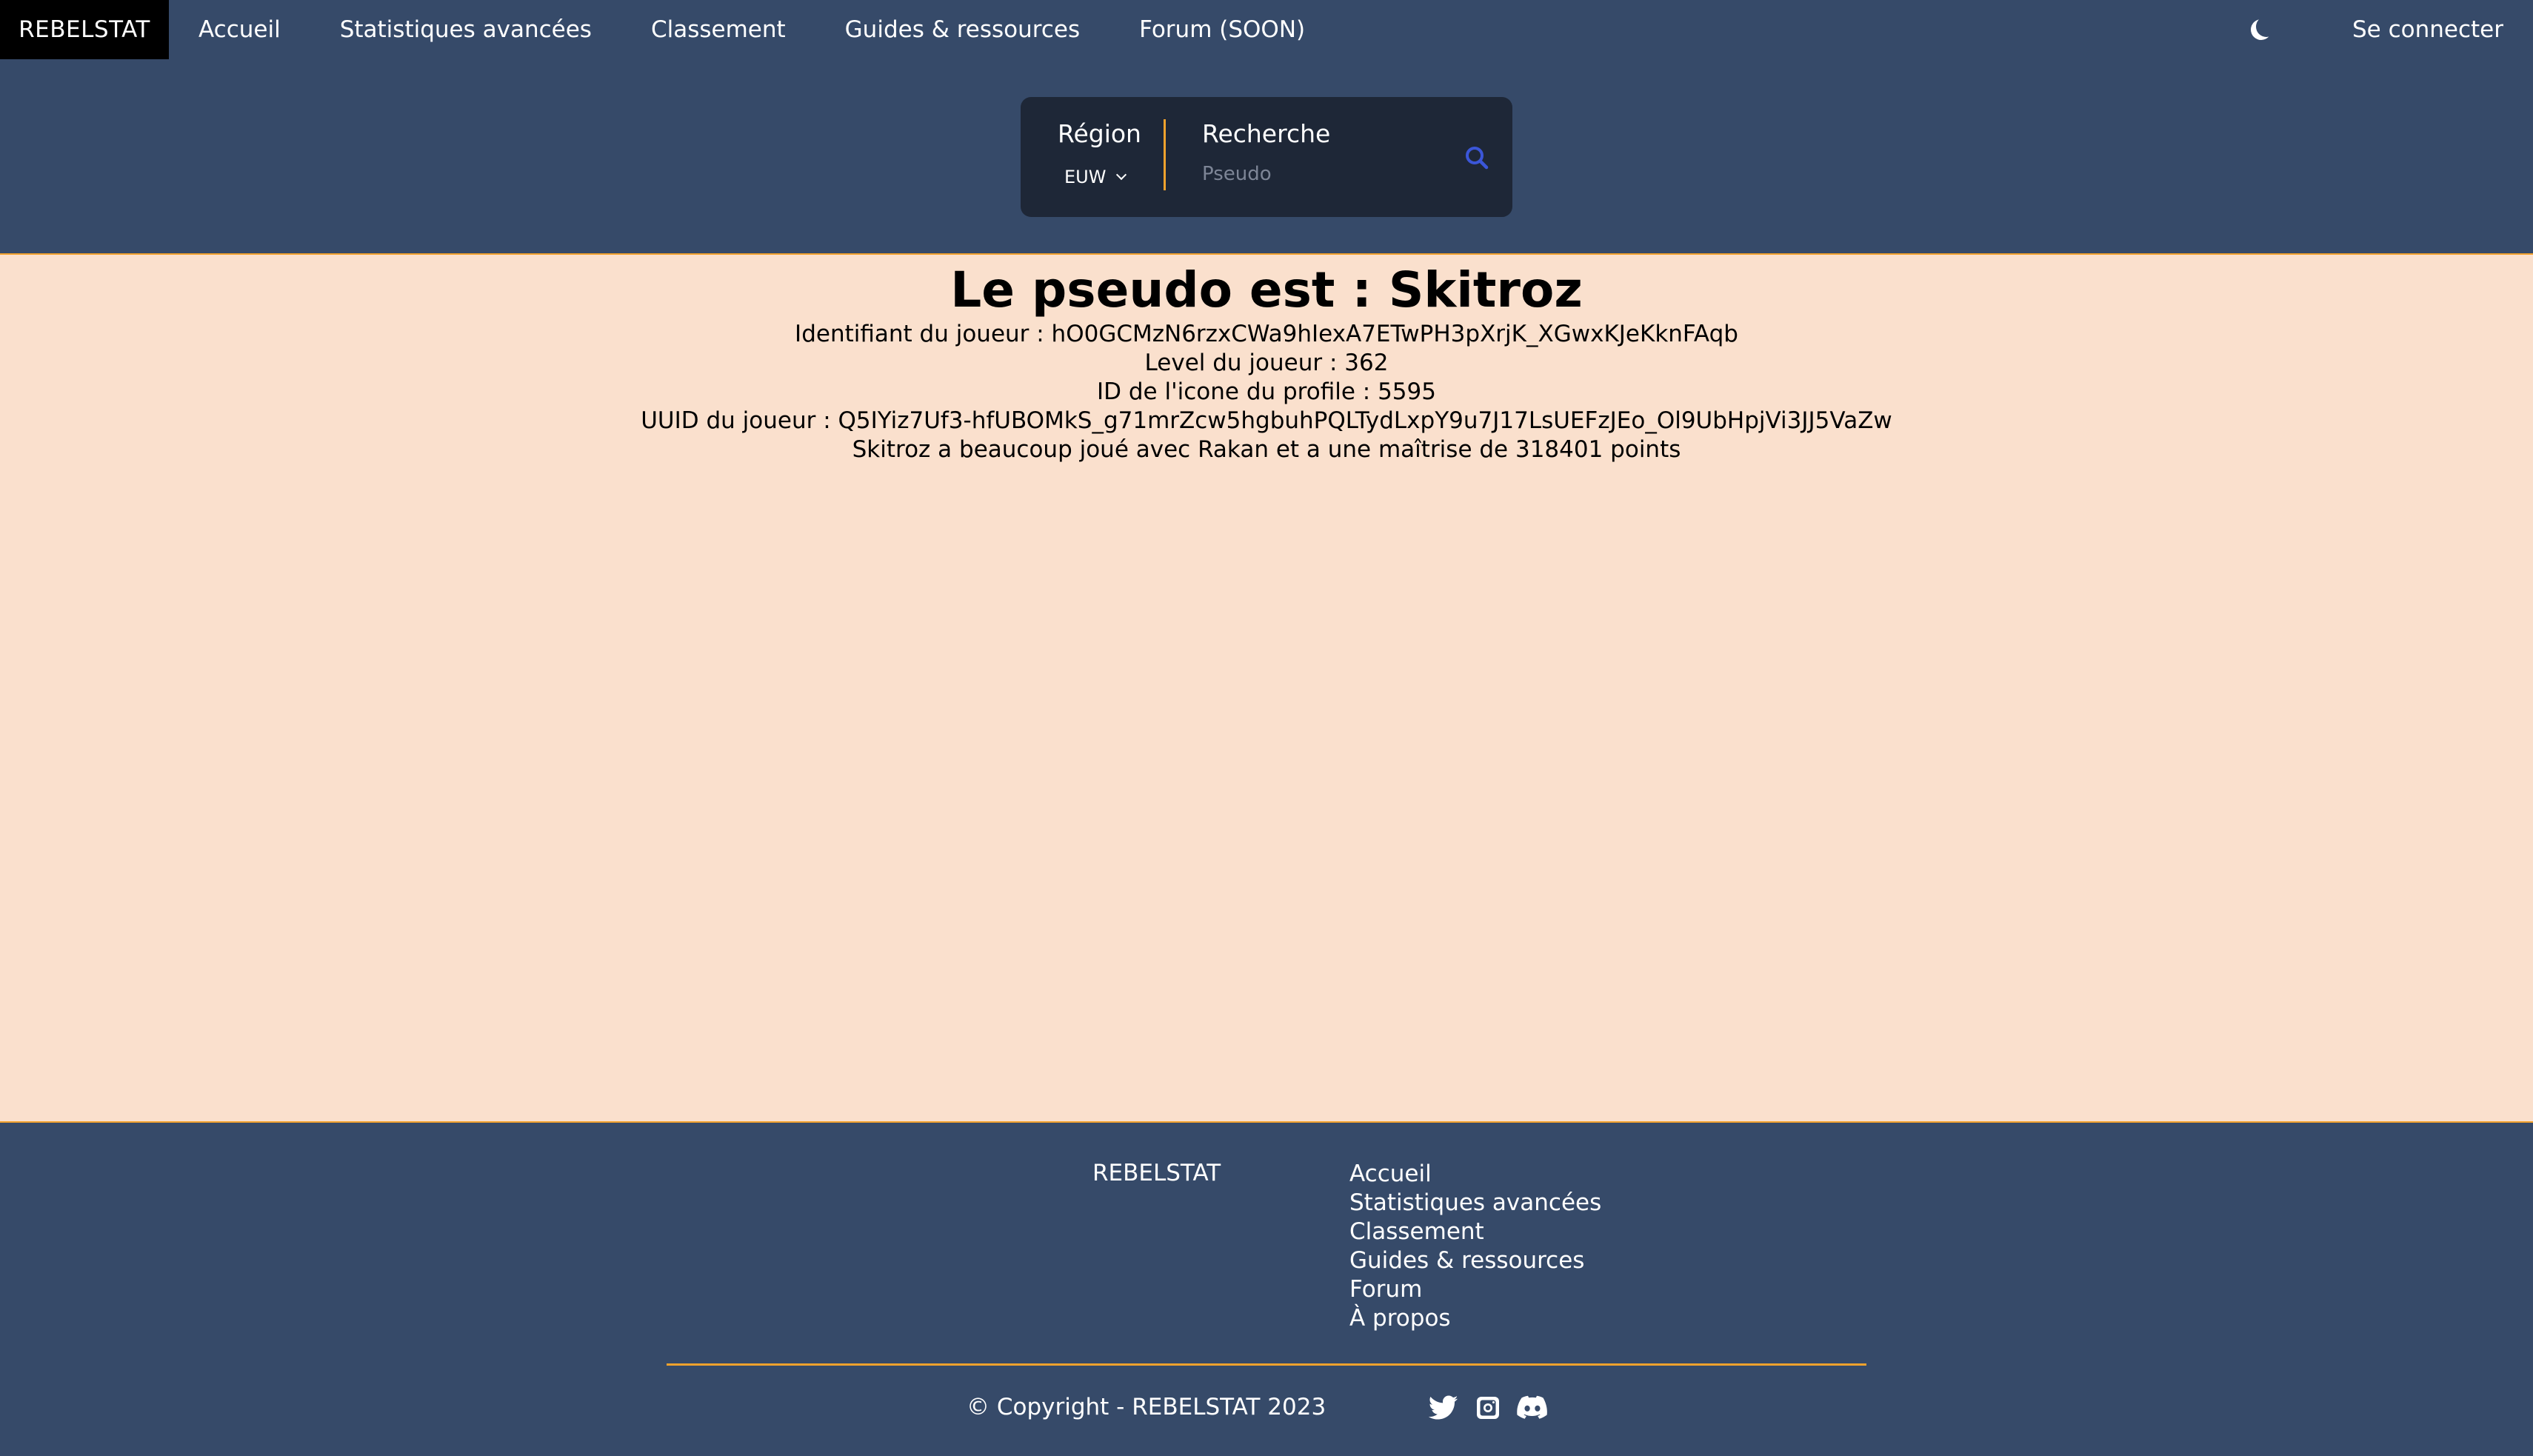 The image size is (2533, 1456). I want to click on search-label: Recherche, so click(1266, 133).